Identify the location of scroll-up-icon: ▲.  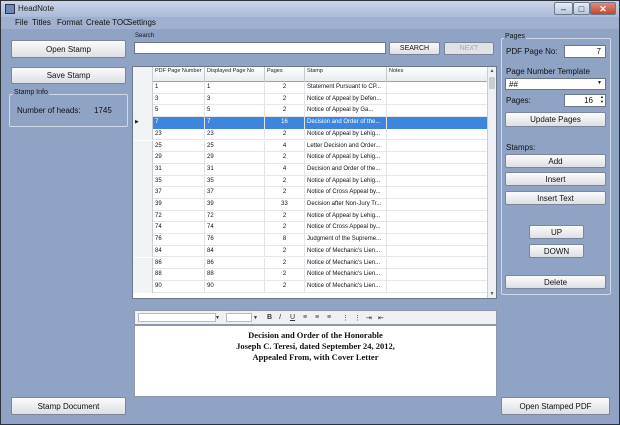
(492, 71).